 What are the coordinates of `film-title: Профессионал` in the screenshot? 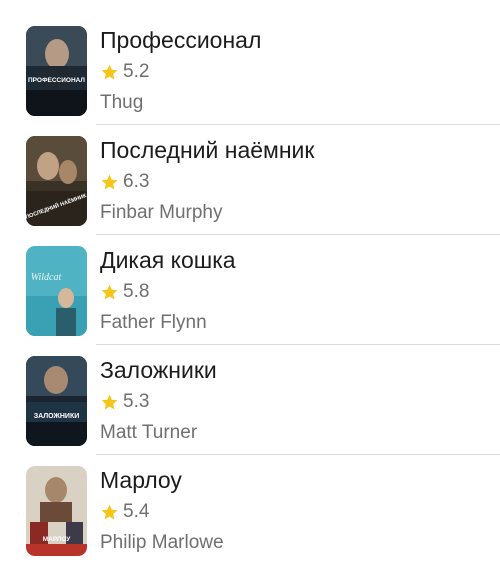 It's located at (180, 40).